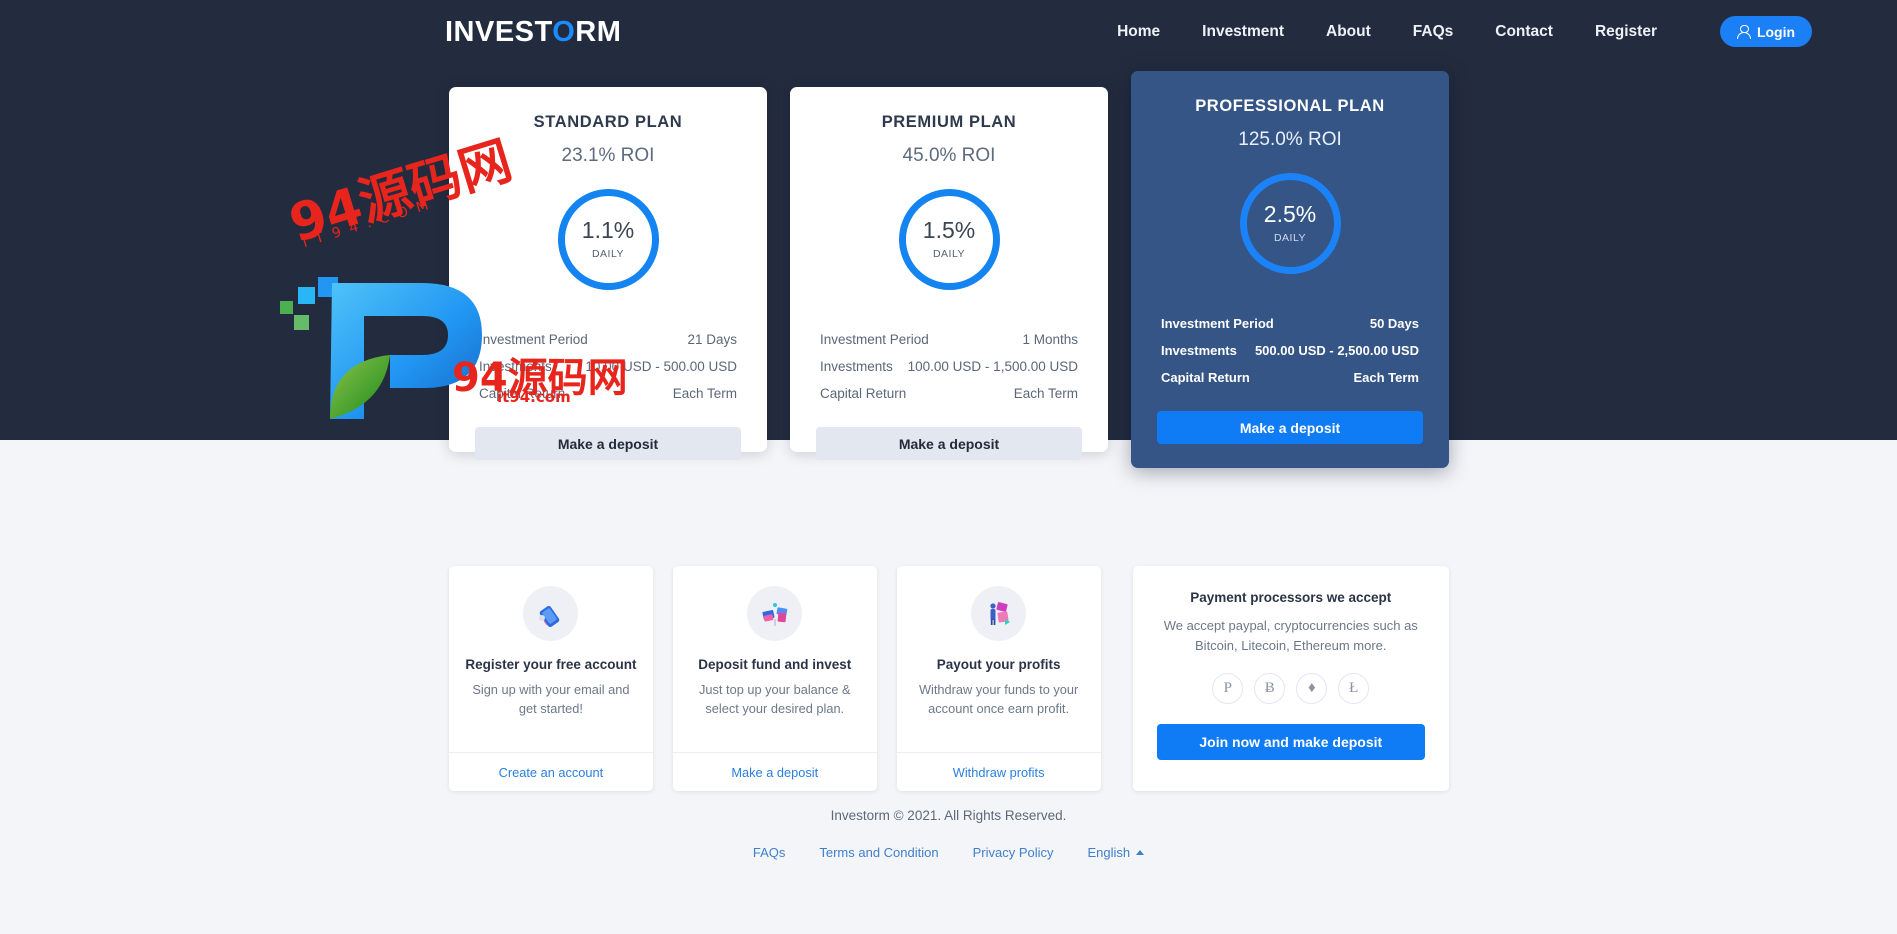 Image resolution: width=1897 pixels, height=934 pixels. What do you see at coordinates (551, 613) in the screenshot?
I see `mobile-phone-icon` at bounding box center [551, 613].